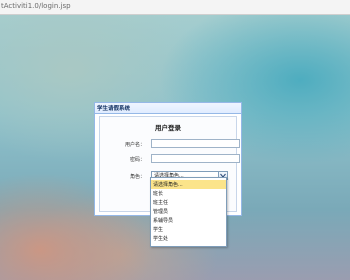 This screenshot has width=350, height=280. Describe the element at coordinates (137, 177) in the screenshot. I see `role-label: 角色：` at that location.